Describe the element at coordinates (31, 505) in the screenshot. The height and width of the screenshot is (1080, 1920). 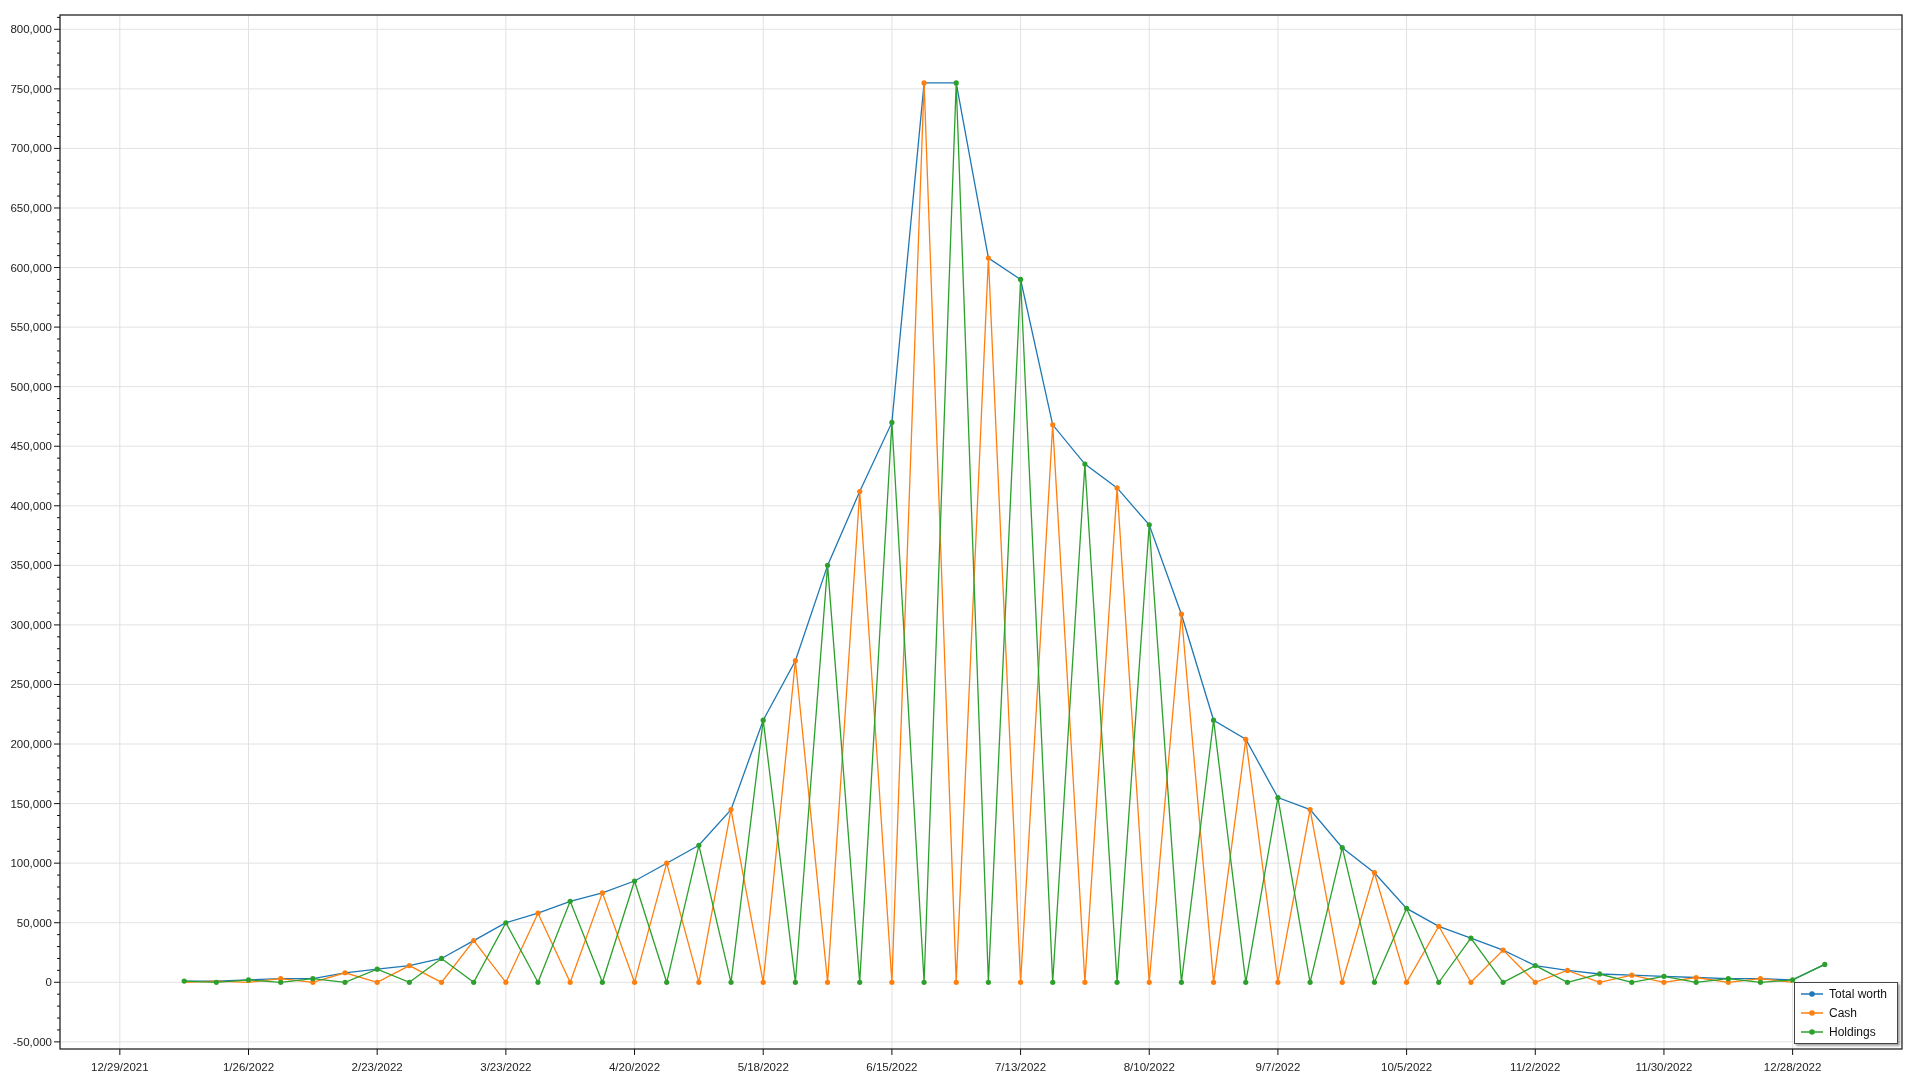
I see `y-tick-label: 400,000` at that location.